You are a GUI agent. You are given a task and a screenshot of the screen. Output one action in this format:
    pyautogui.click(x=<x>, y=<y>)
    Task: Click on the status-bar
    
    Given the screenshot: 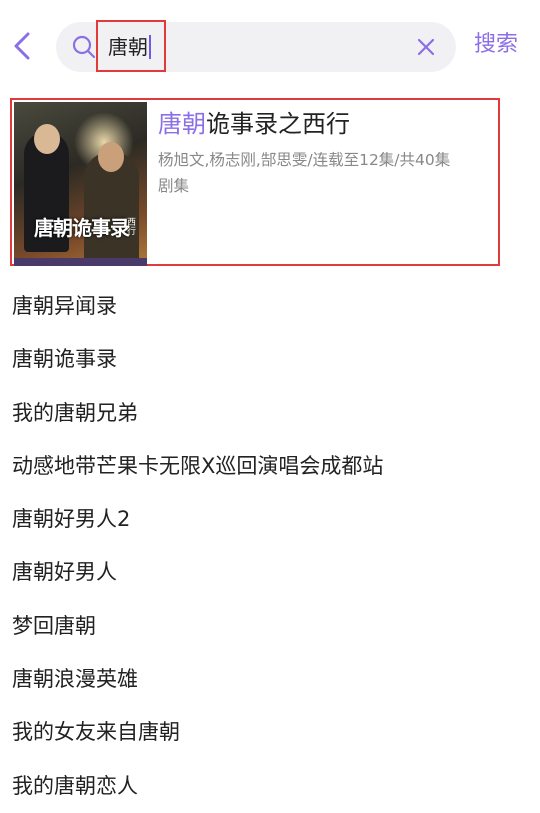 What is the action you would take?
    pyautogui.click(x=270, y=4)
    